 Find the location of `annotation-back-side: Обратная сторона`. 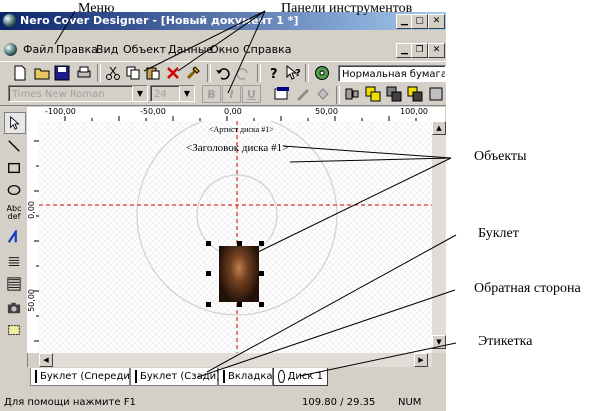

annotation-back-side: Обратная сторона is located at coordinates (527, 288).